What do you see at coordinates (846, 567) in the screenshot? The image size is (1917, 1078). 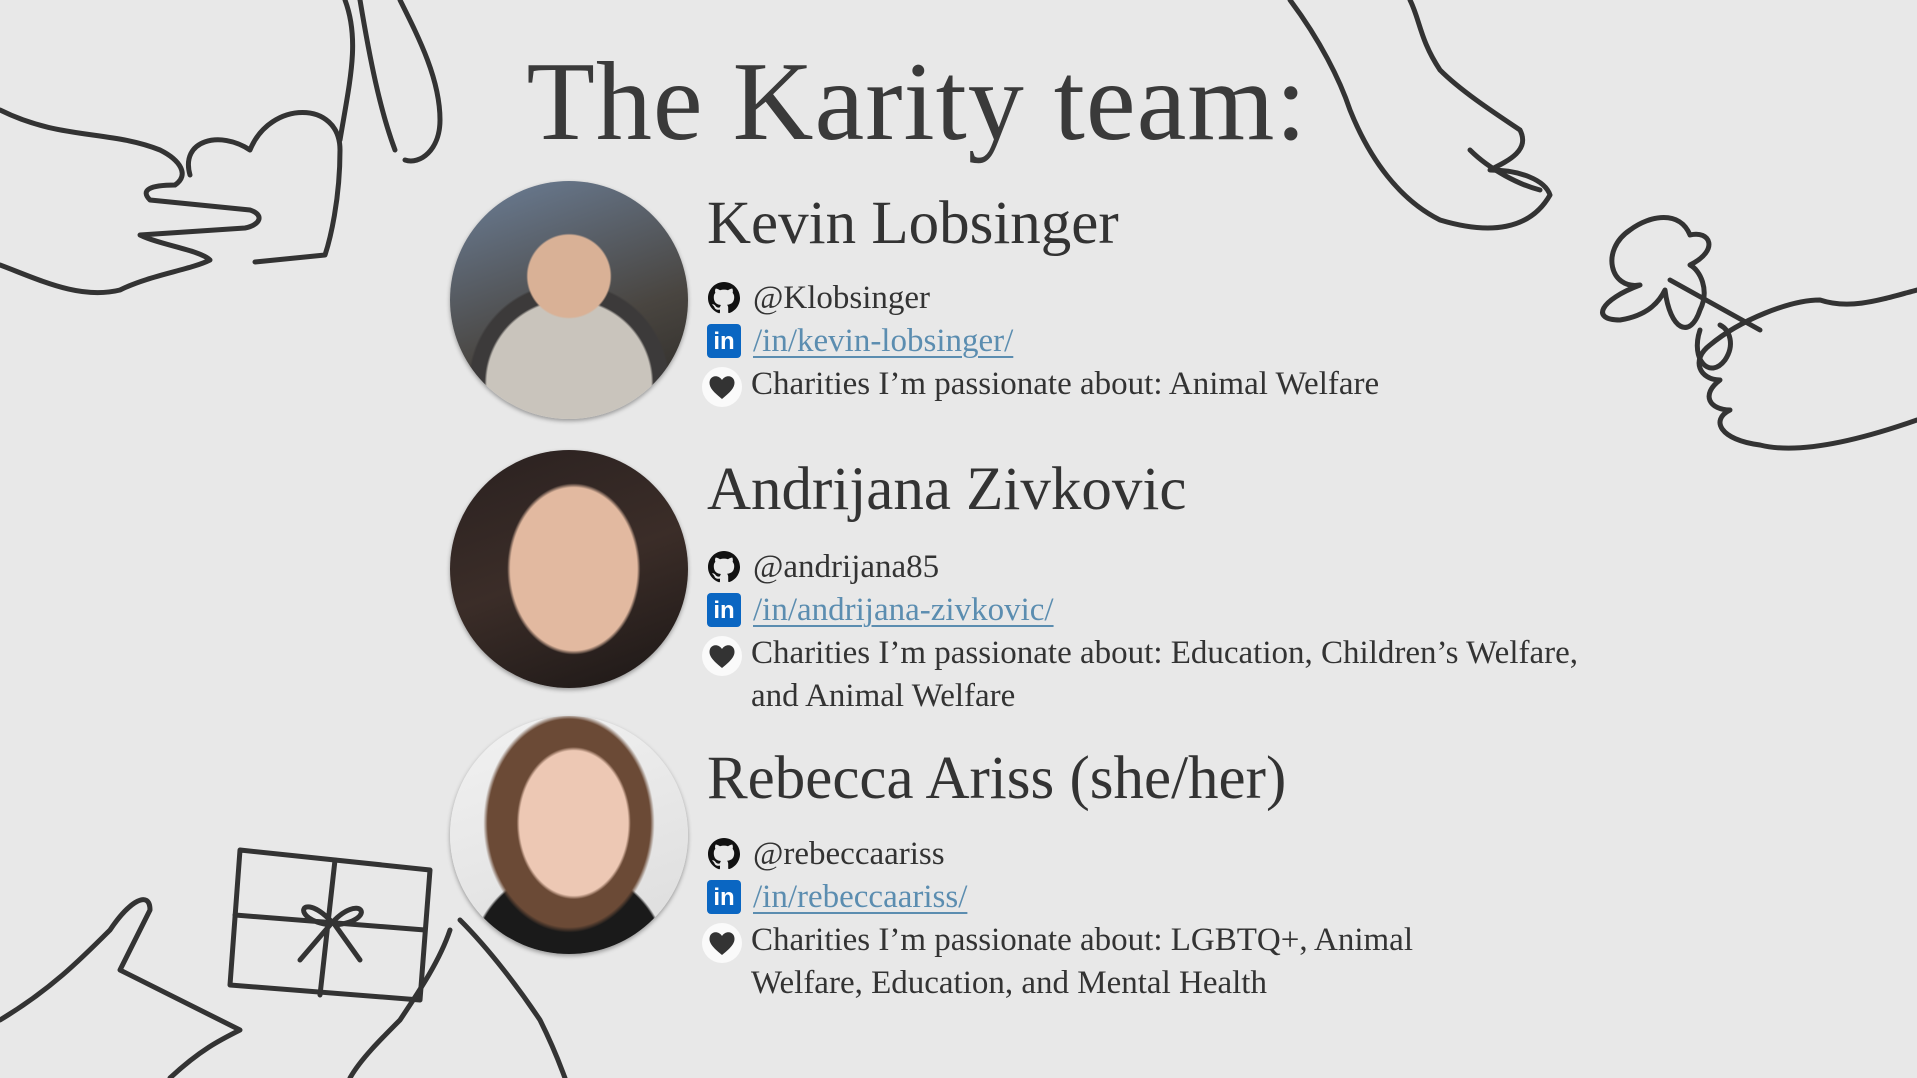 I see `github-handle: @andrijana85` at bounding box center [846, 567].